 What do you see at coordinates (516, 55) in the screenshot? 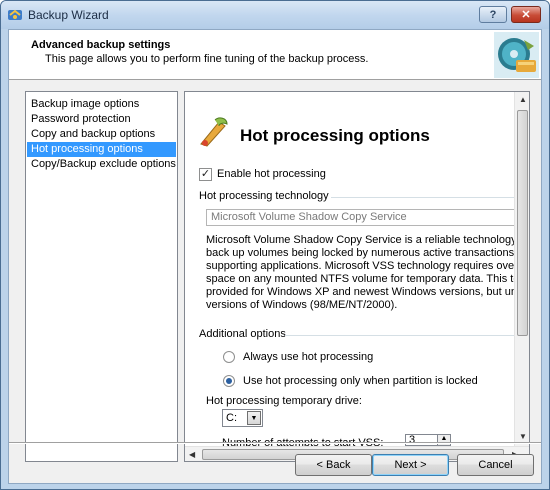
I see `backup-disk-graphic-icon` at bounding box center [516, 55].